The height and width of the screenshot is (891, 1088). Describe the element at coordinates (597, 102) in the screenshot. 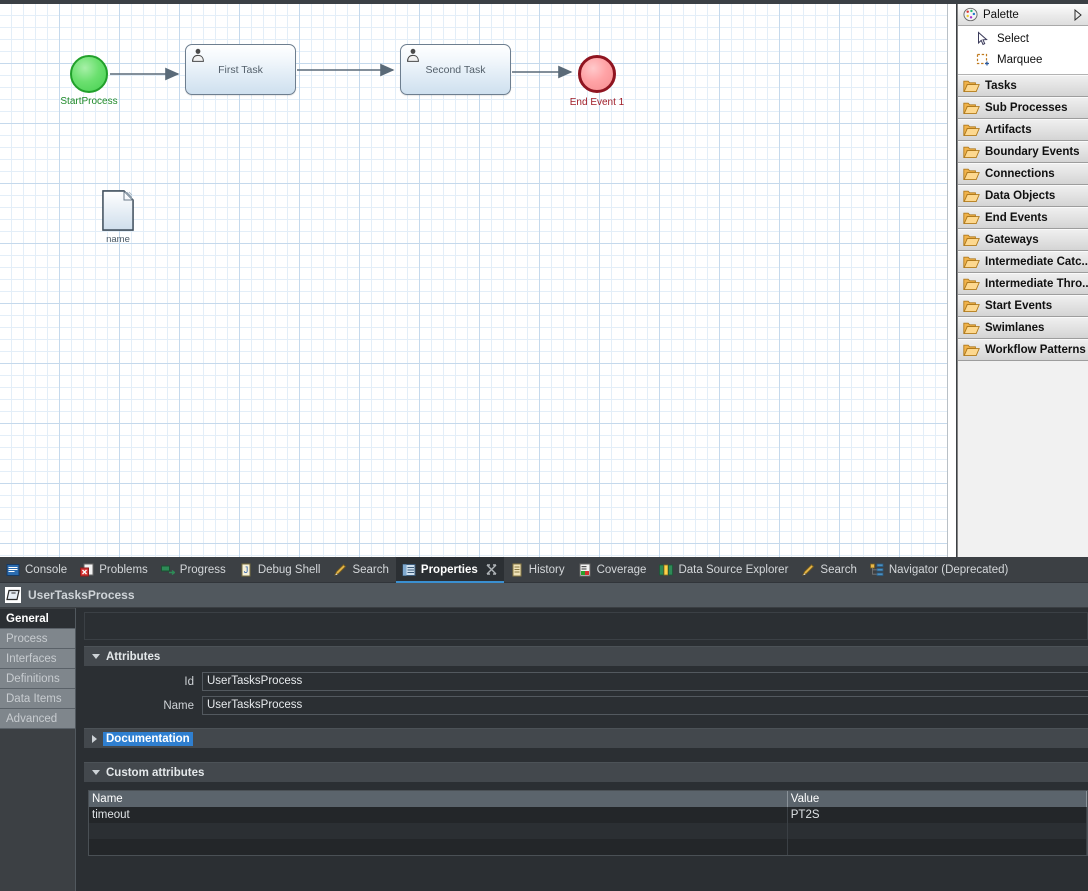

I see `end-event-label: End Event 1` at that location.